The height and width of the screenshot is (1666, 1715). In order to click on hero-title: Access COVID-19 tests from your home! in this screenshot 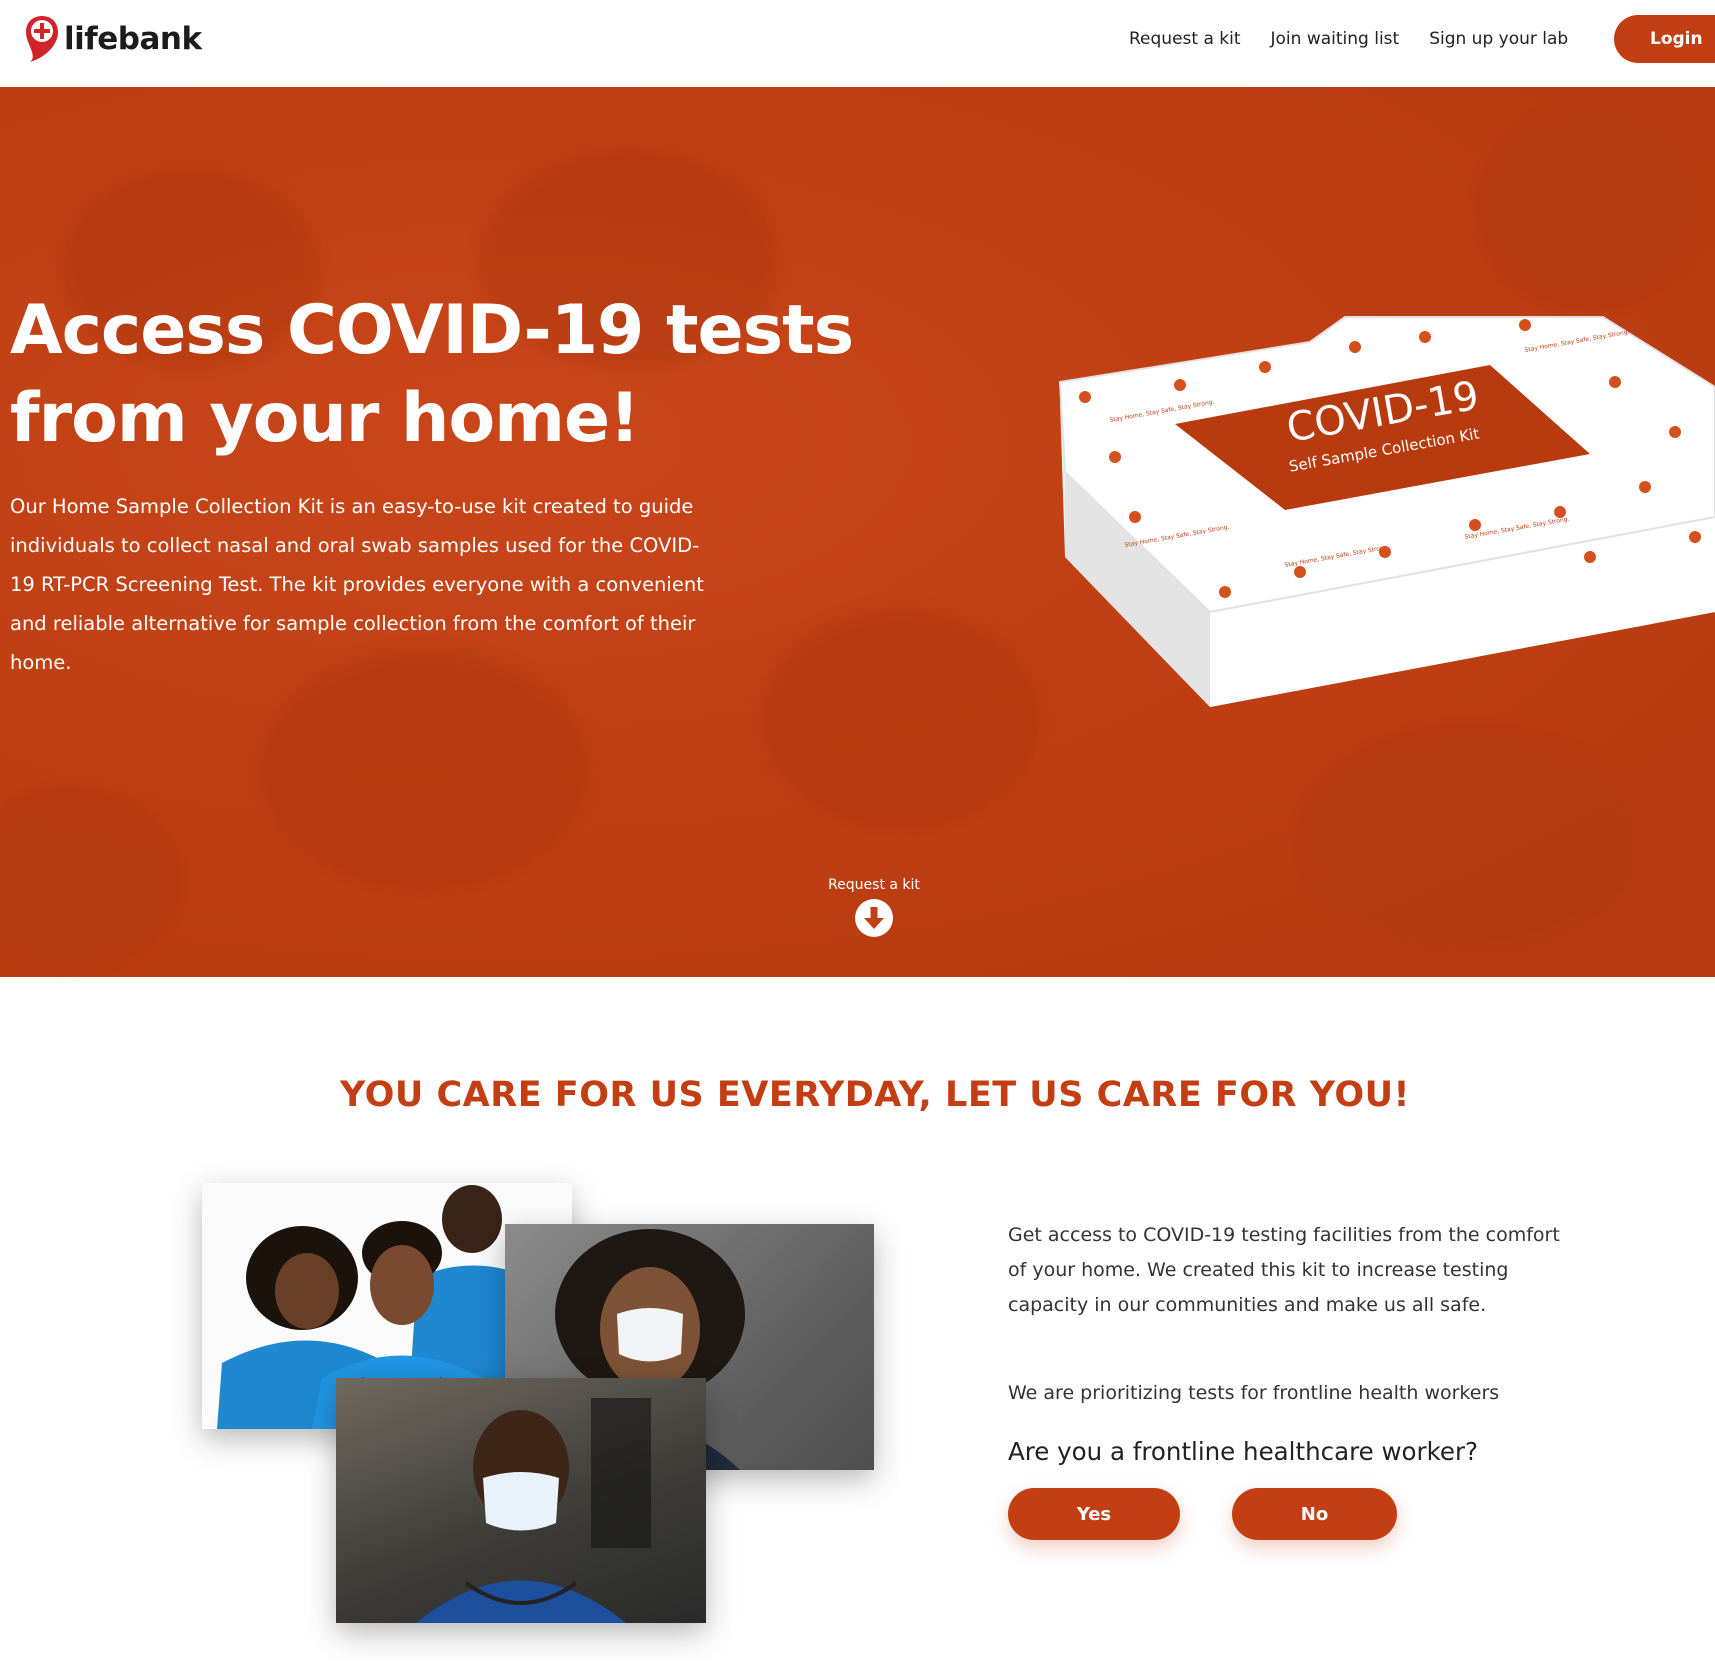, I will do `click(460, 375)`.